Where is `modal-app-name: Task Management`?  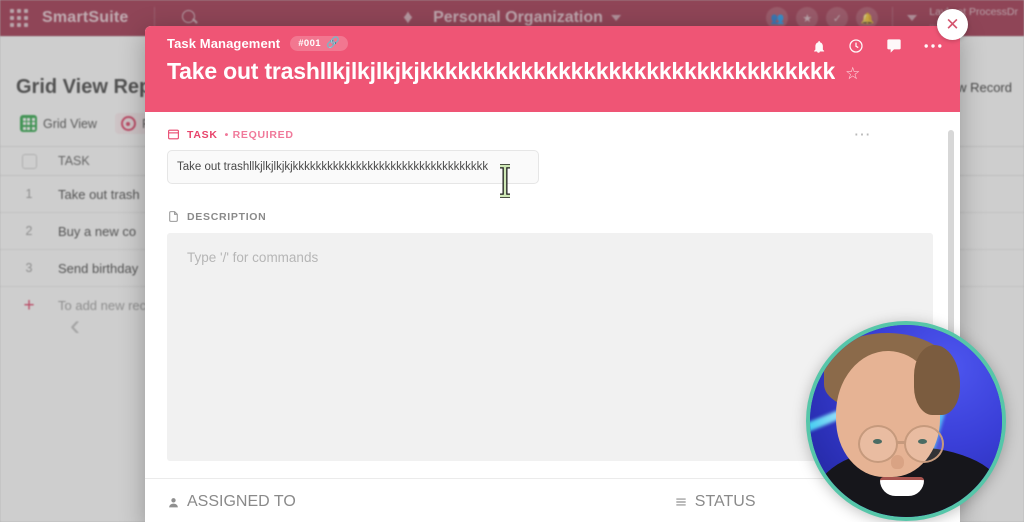
modal-app-name: Task Management is located at coordinates (223, 43).